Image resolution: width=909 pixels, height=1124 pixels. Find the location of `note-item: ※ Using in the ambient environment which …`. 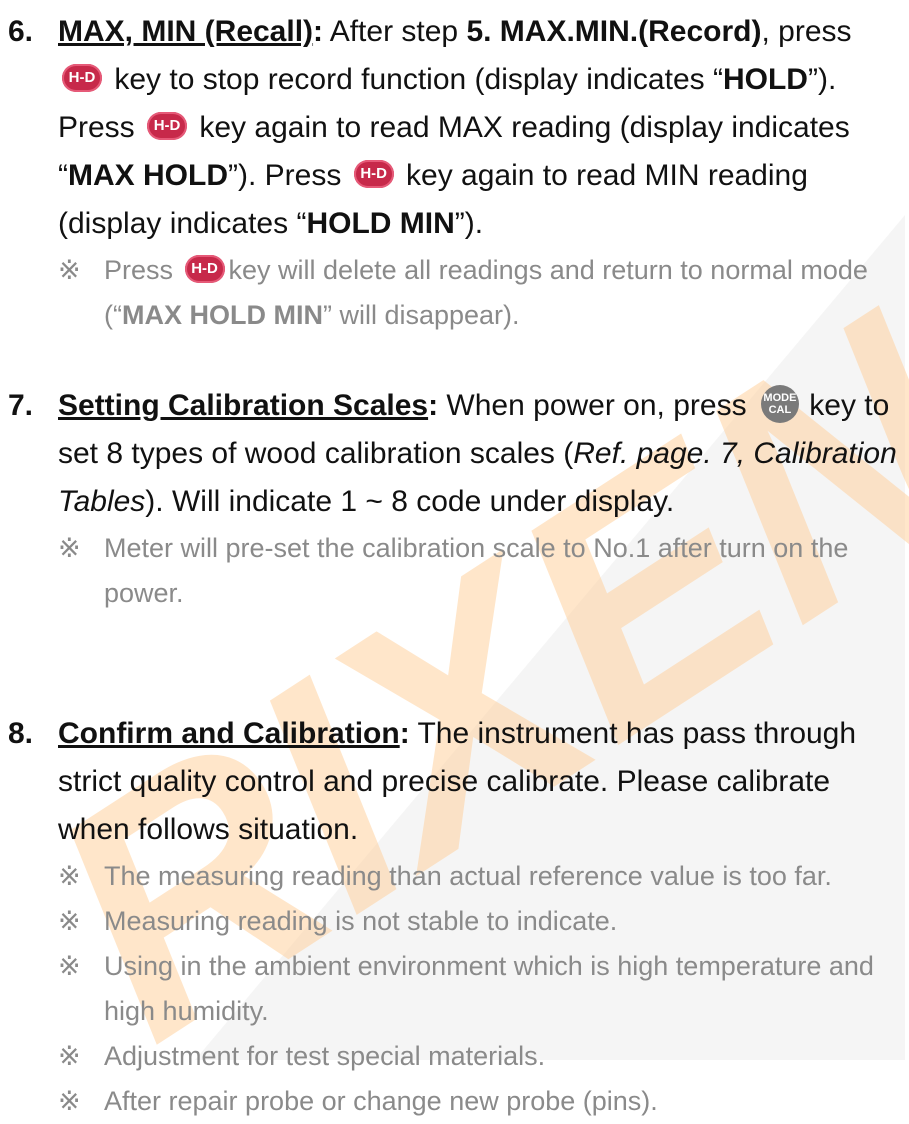

note-item: ※ Using in the ambient environment which … is located at coordinates (478, 989).